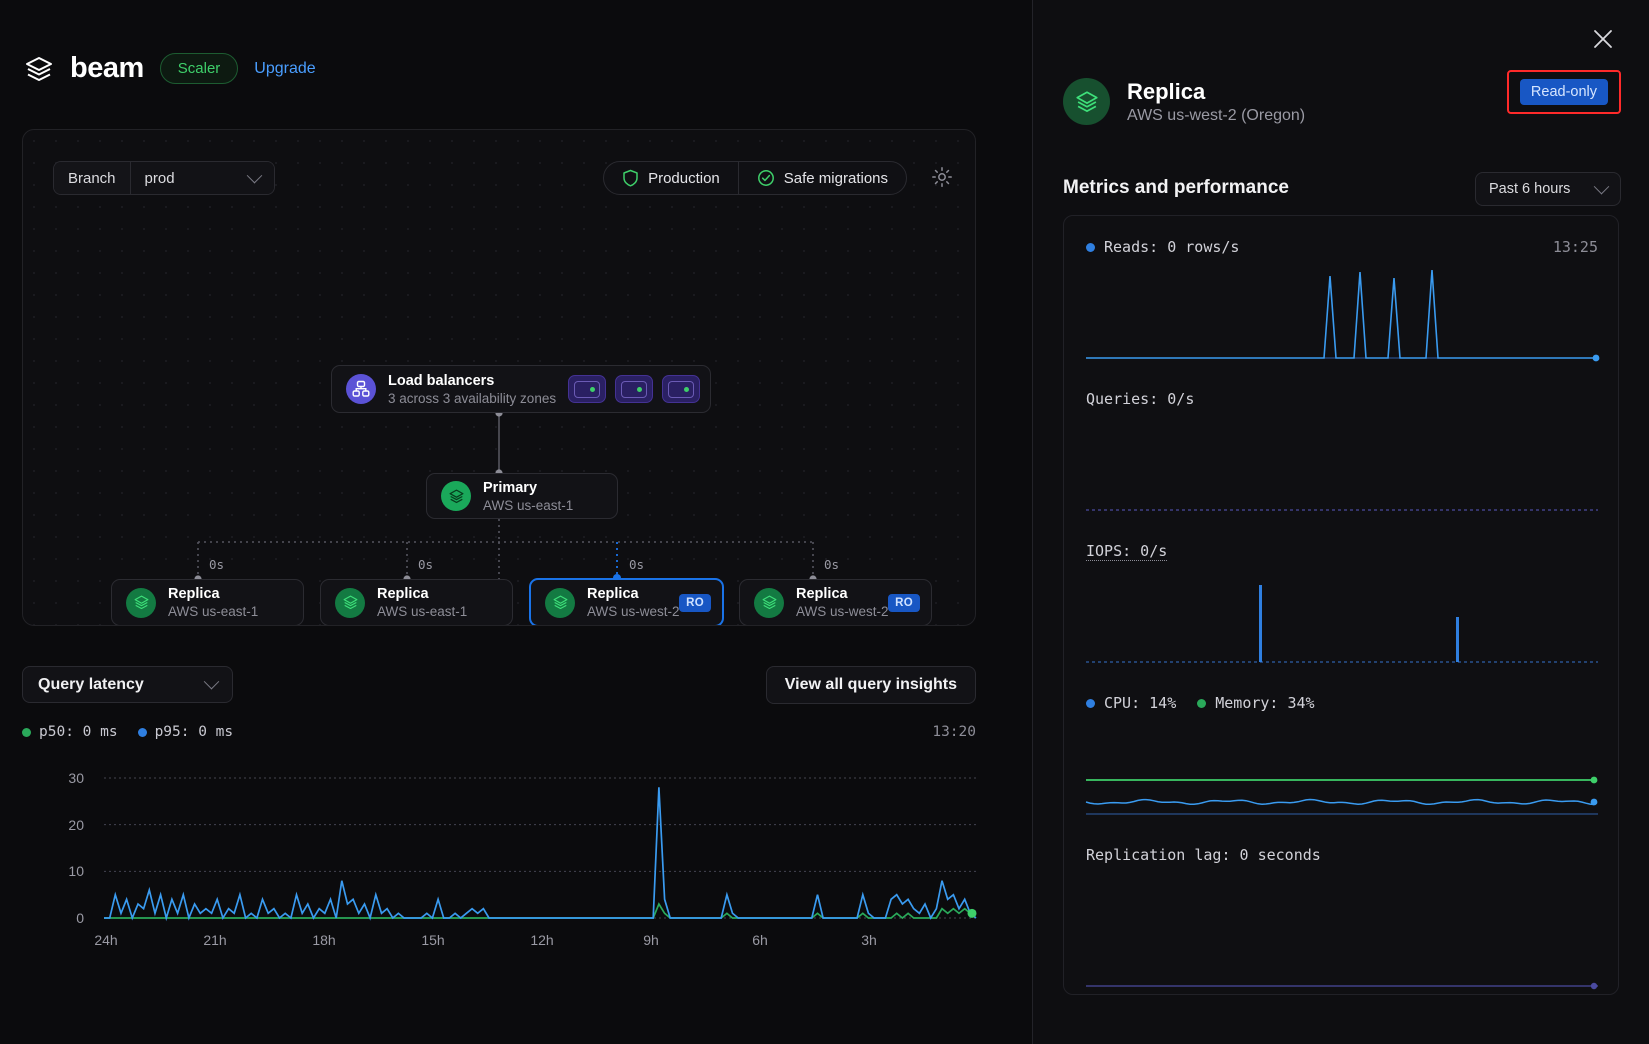 Image resolution: width=1649 pixels, height=1044 pixels. I want to click on lag-label-replica-2: 0s, so click(426, 564).